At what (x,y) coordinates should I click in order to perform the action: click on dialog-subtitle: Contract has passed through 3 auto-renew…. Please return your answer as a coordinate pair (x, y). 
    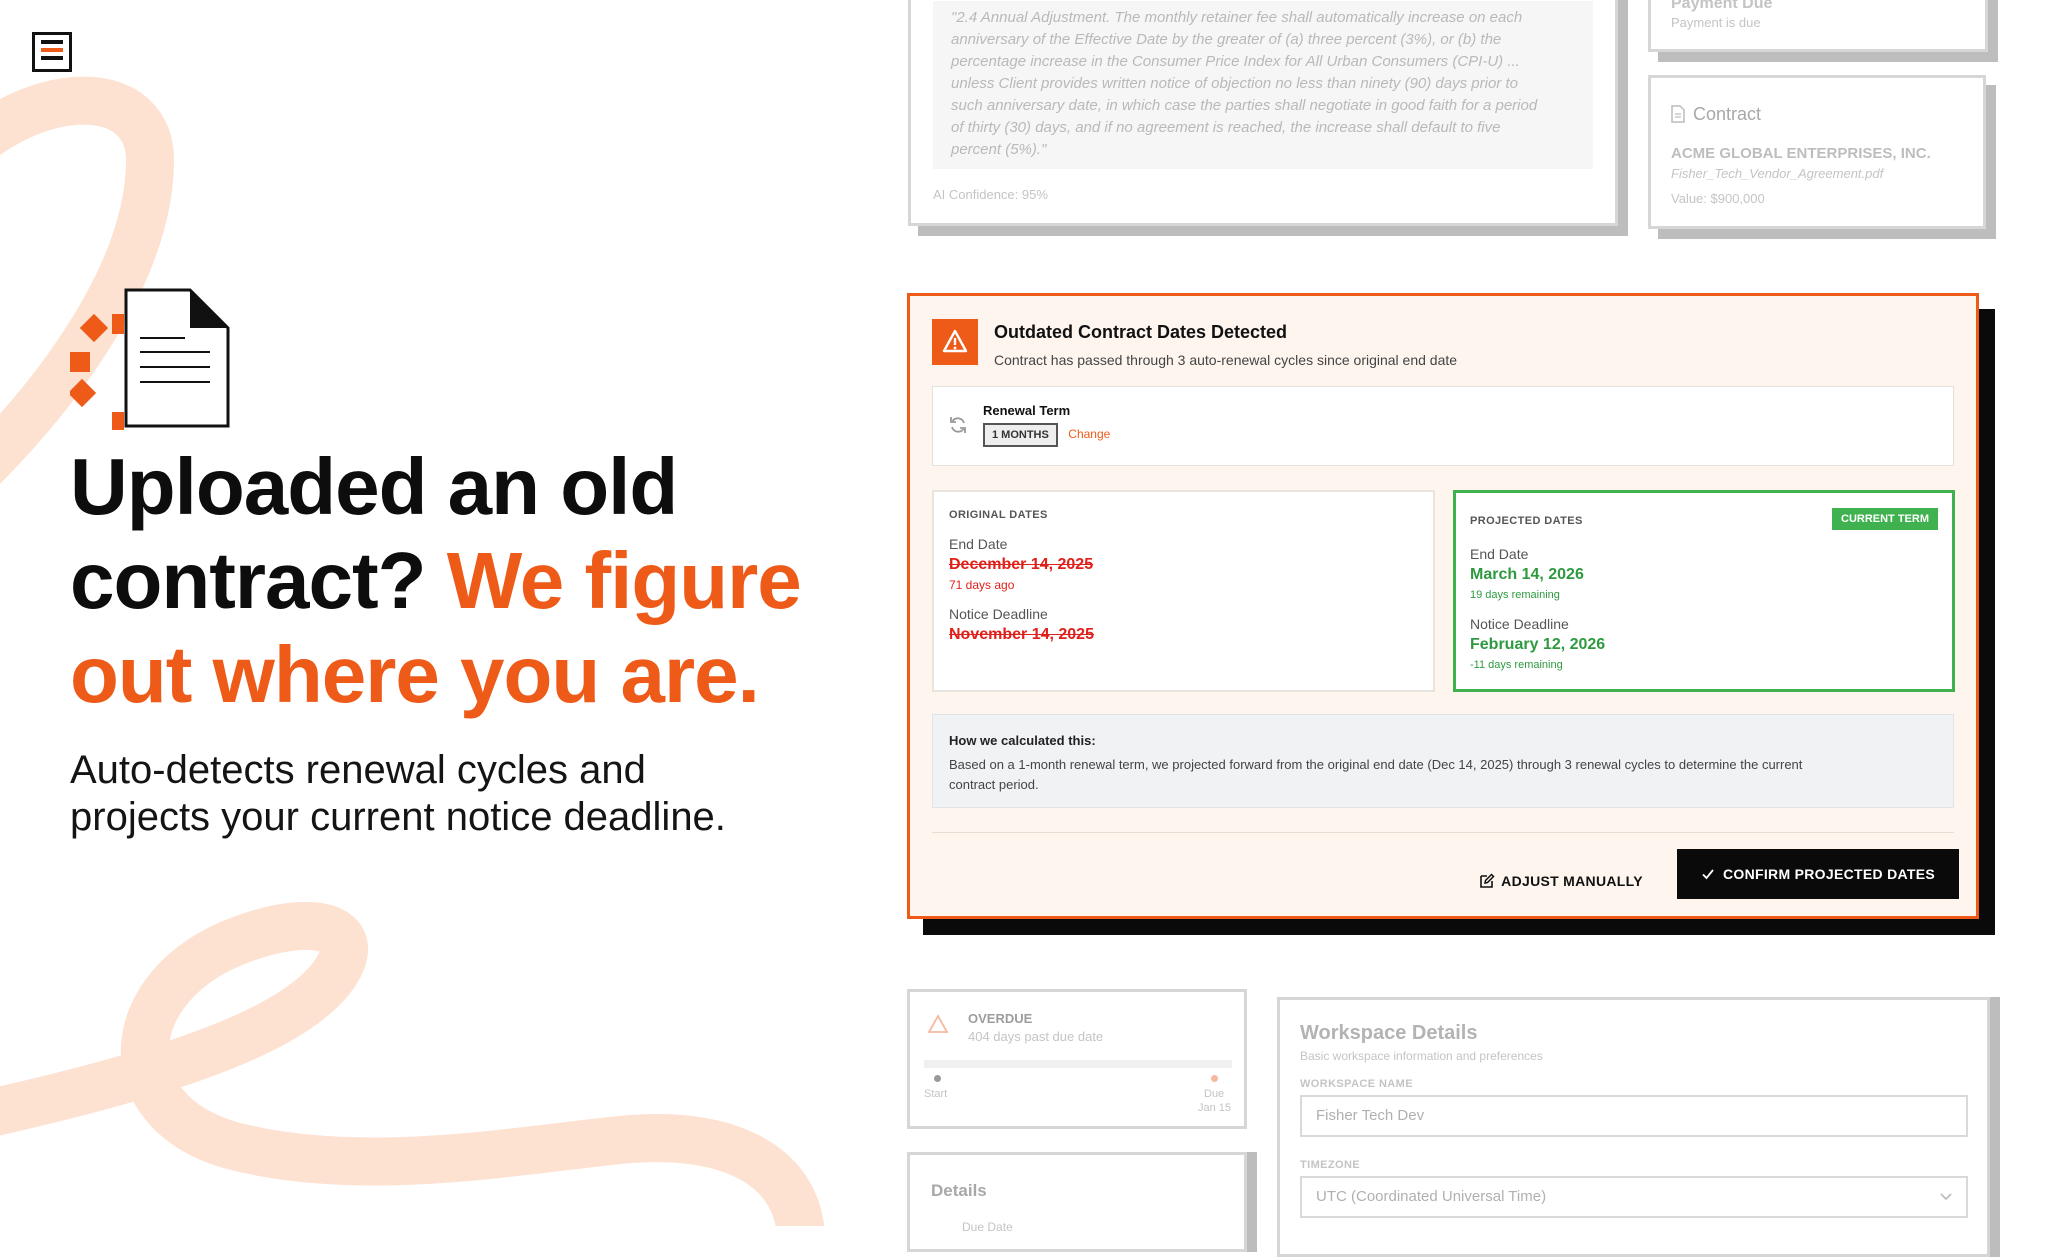
    Looking at the image, I should click on (1226, 360).